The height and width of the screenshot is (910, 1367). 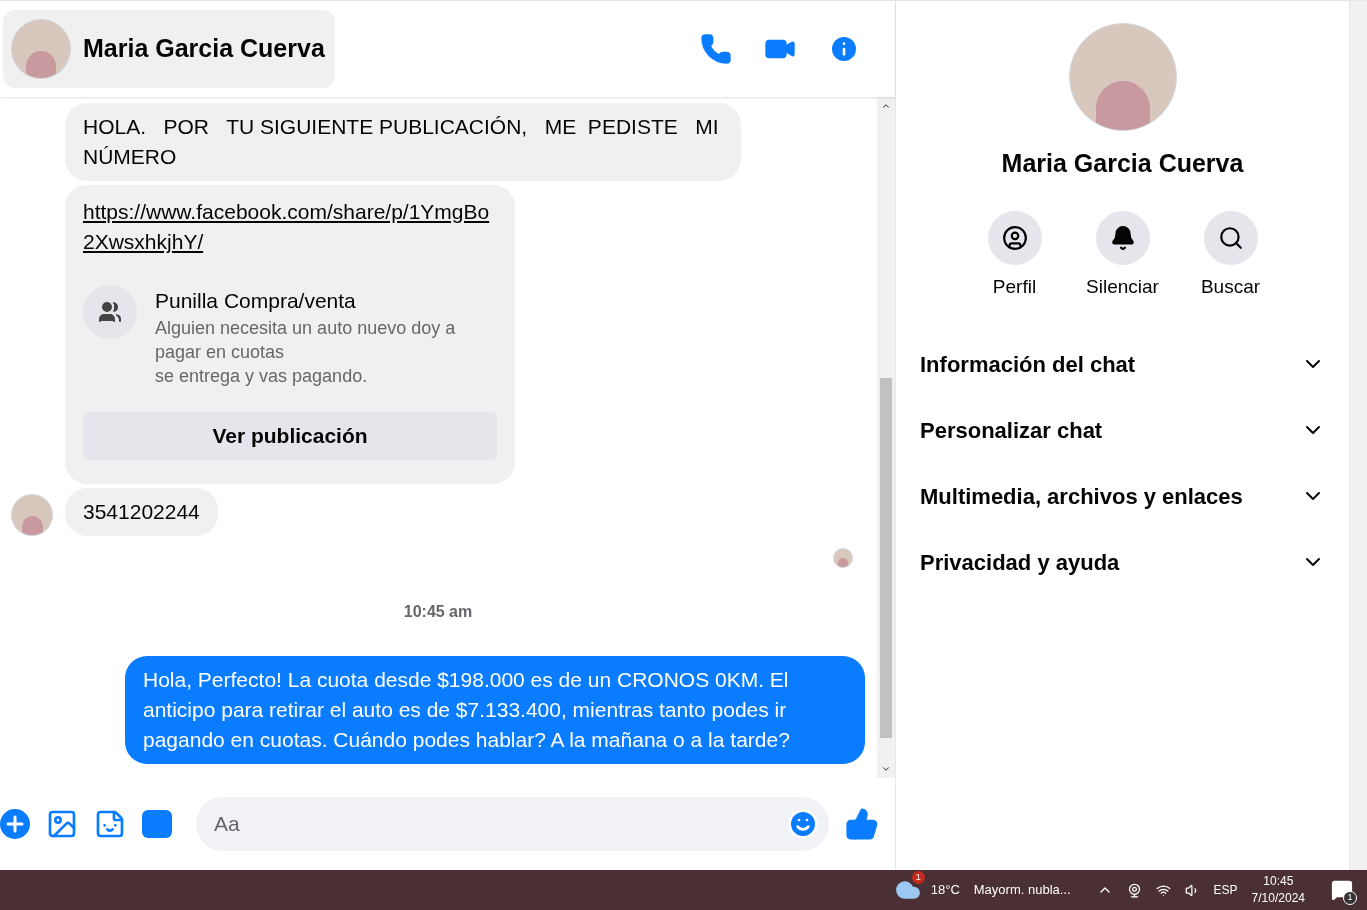 I want to click on thumbs-up-icon, so click(x=862, y=824).